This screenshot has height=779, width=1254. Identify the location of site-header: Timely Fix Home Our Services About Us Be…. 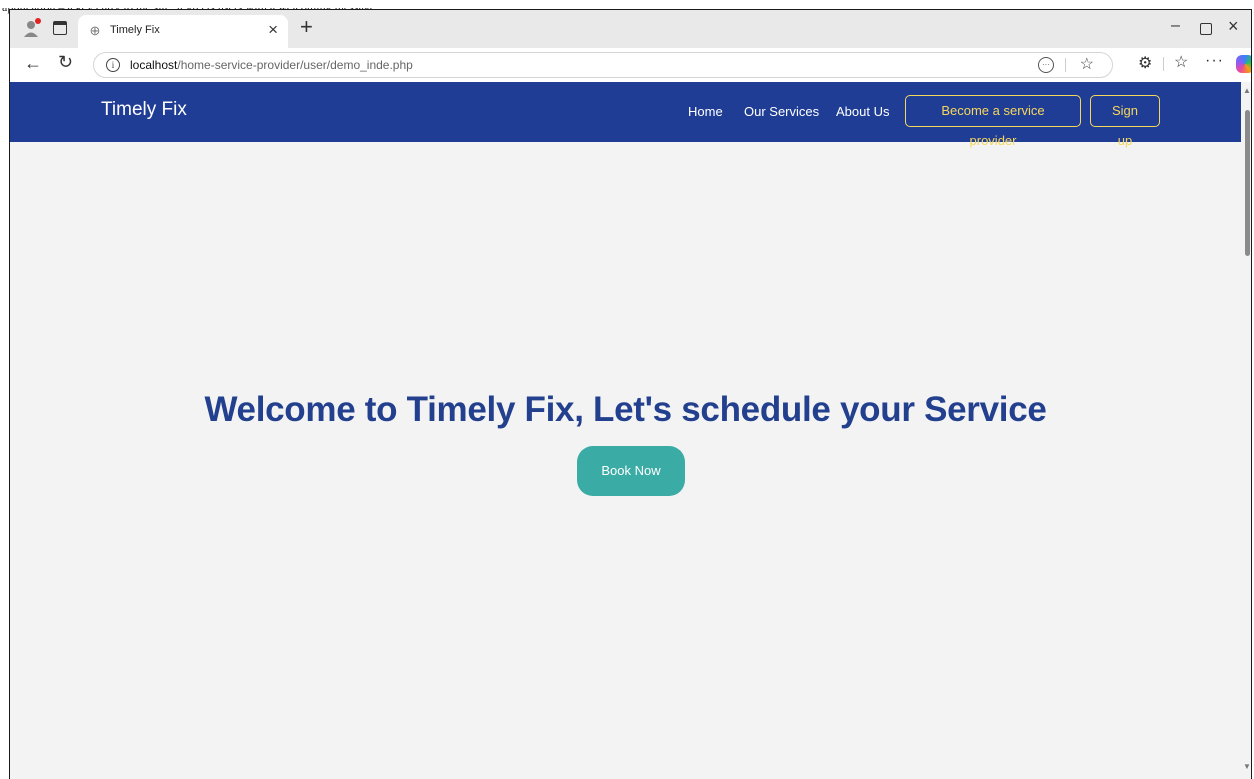
(625, 115).